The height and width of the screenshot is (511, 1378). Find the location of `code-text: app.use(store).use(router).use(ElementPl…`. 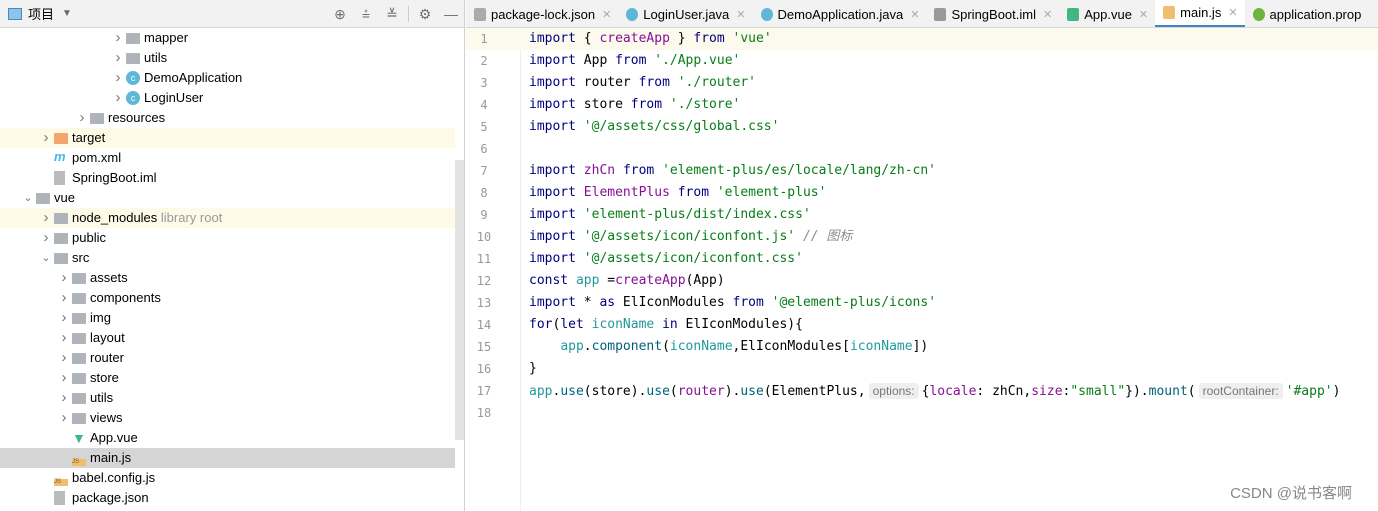

code-text: app.use(store).use(router).use(ElementPl… is located at coordinates (934, 391).